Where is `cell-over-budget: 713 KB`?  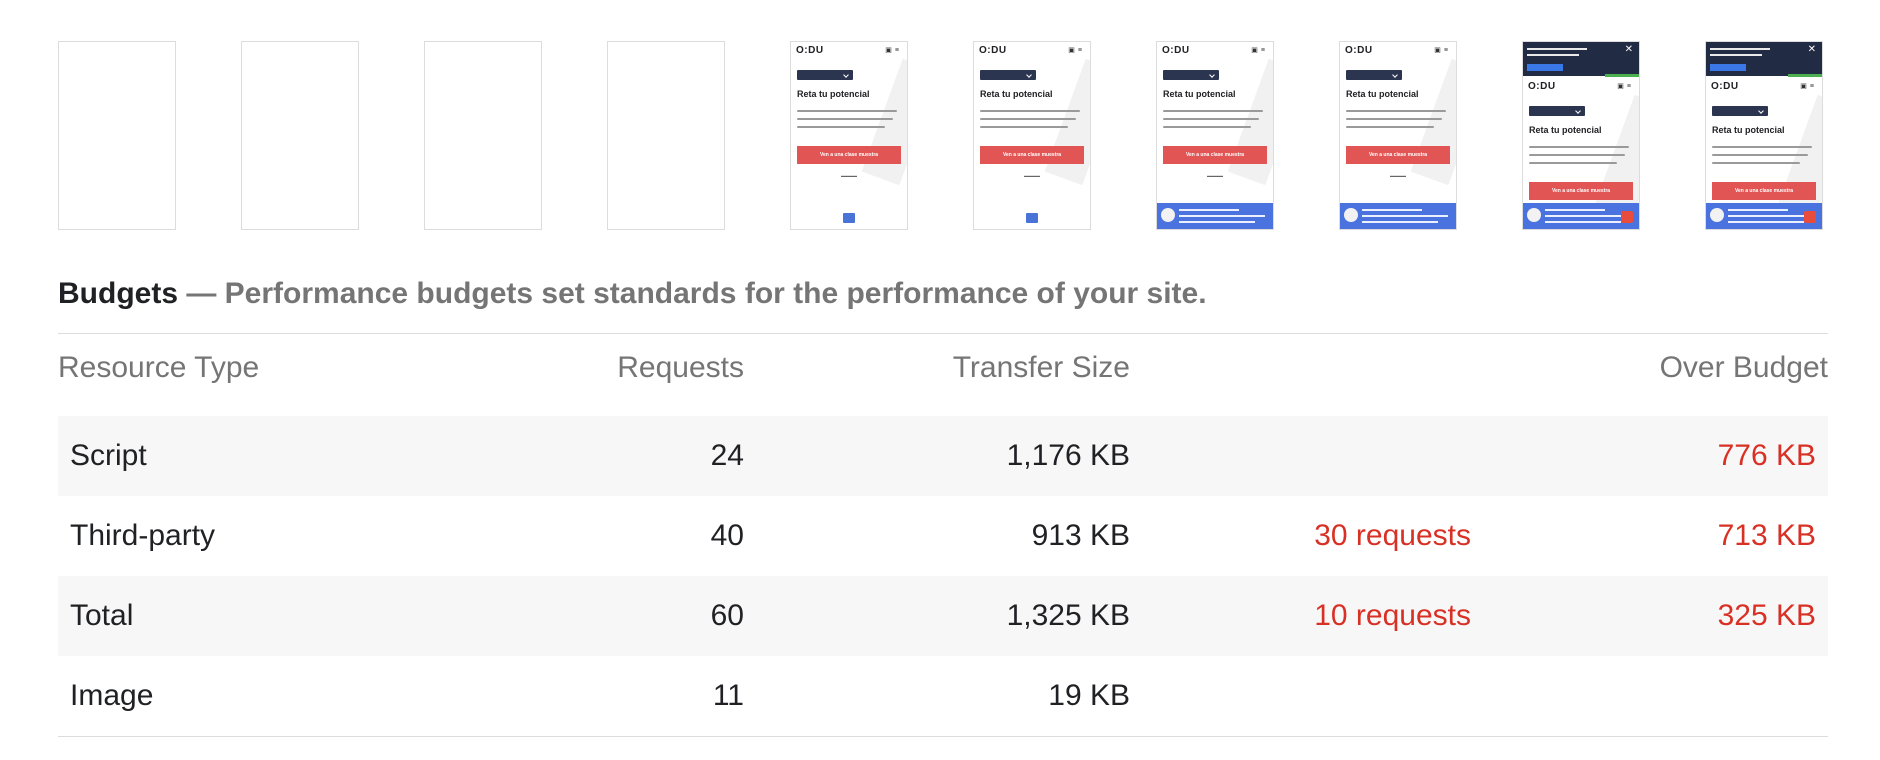 cell-over-budget: 713 KB is located at coordinates (1766, 535).